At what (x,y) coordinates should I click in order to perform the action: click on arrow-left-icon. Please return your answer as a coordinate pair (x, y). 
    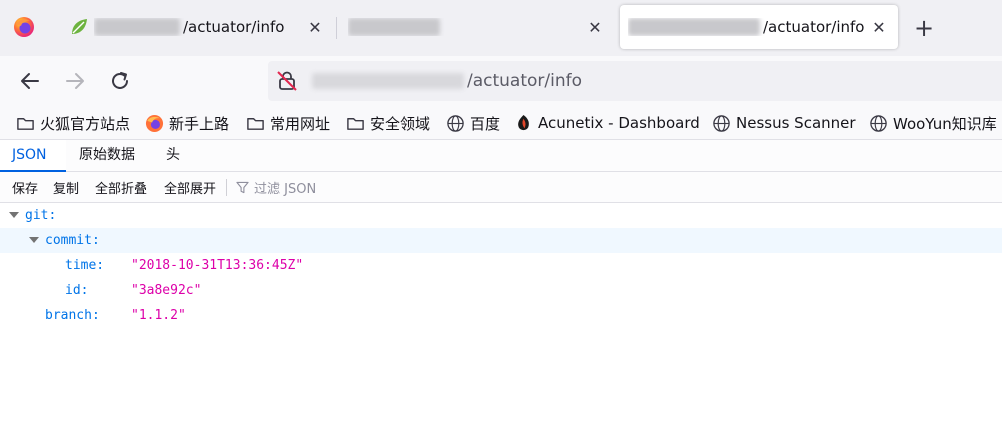
    Looking at the image, I should click on (30, 81).